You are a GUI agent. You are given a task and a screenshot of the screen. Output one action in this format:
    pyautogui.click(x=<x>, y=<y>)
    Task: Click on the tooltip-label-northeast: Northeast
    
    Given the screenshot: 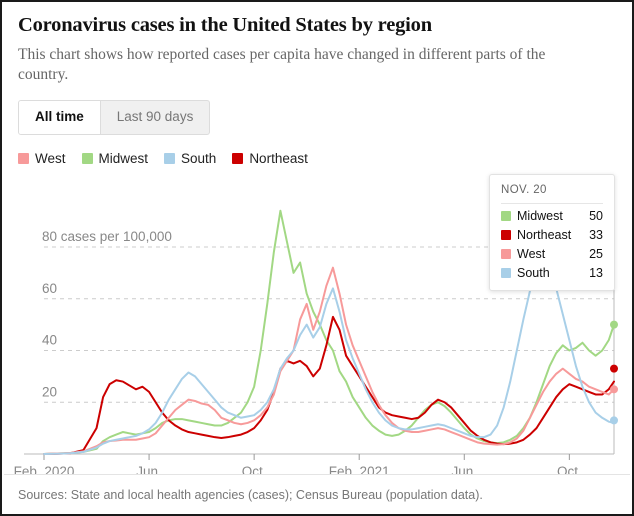 What is the action you would take?
    pyautogui.click(x=544, y=235)
    